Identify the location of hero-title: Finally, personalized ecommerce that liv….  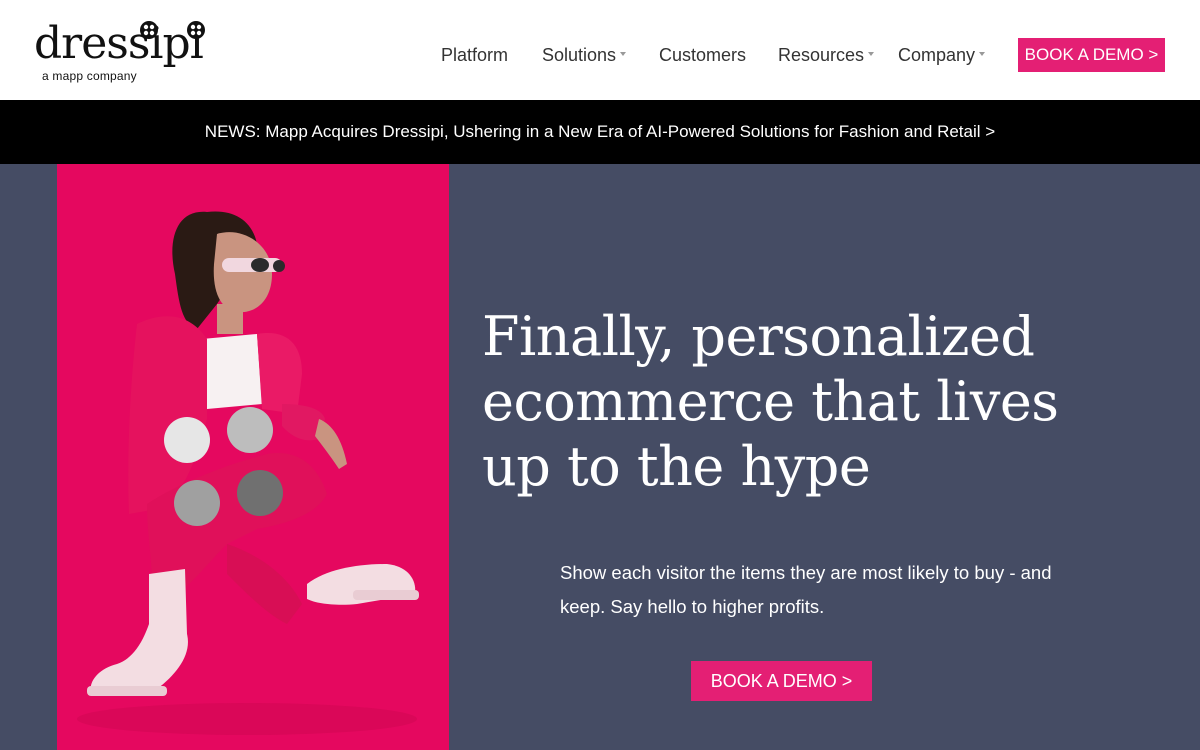
(770, 401).